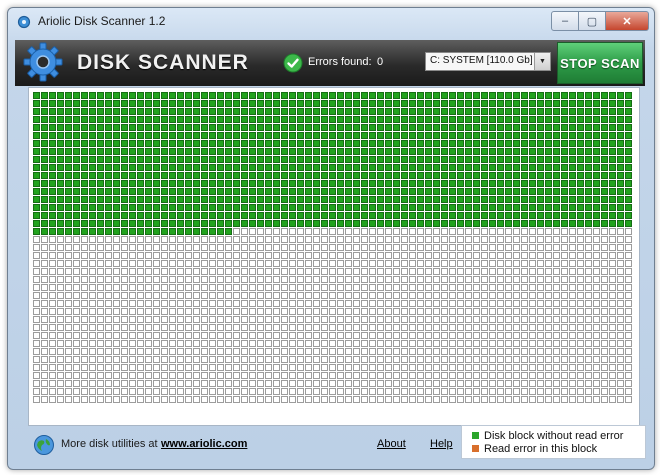  What do you see at coordinates (592, 21) in the screenshot?
I see `maximize-button: ▢` at bounding box center [592, 21].